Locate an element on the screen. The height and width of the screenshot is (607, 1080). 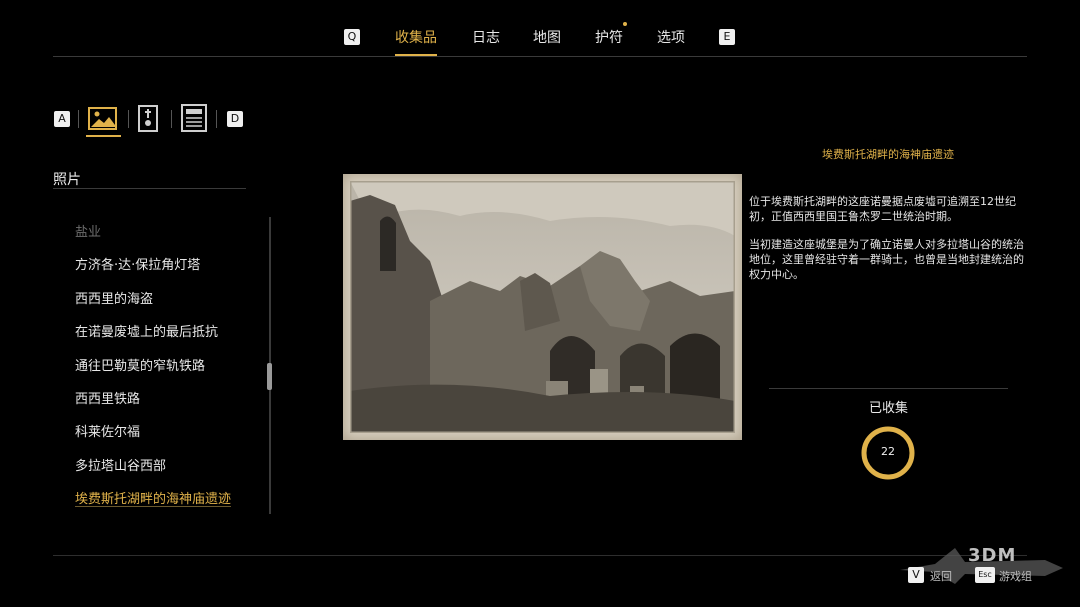
watermark-text: 3DM is located at coordinates (992, 555).